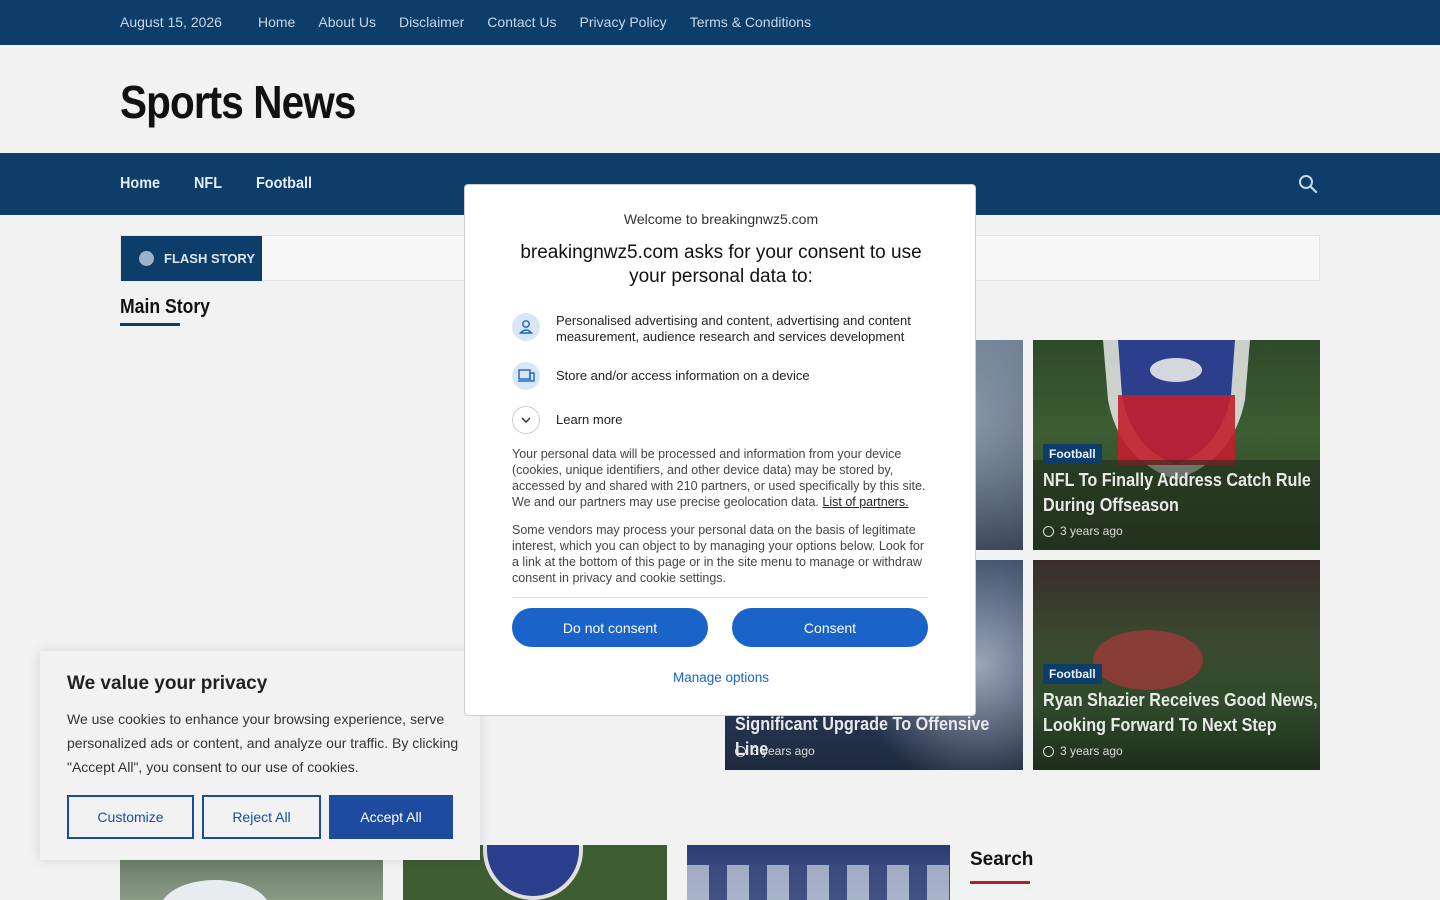  I want to click on consent-welcome: Welcome to breakingnwz5.com, so click(721, 219).